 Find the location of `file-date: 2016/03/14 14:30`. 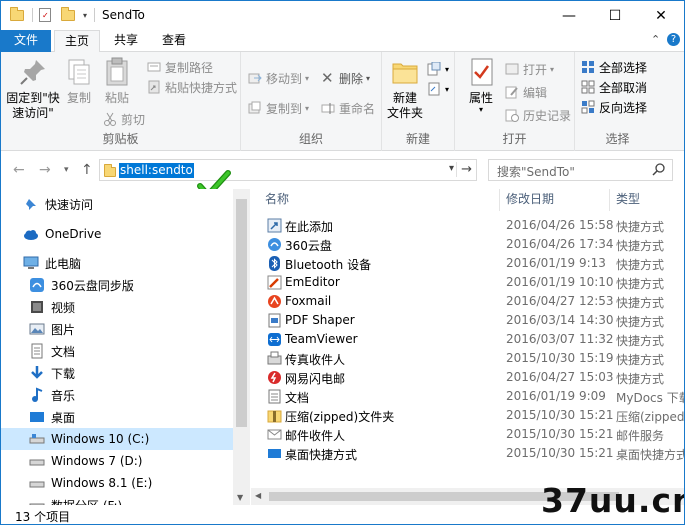

file-date: 2016/03/14 14:30 is located at coordinates (560, 320).